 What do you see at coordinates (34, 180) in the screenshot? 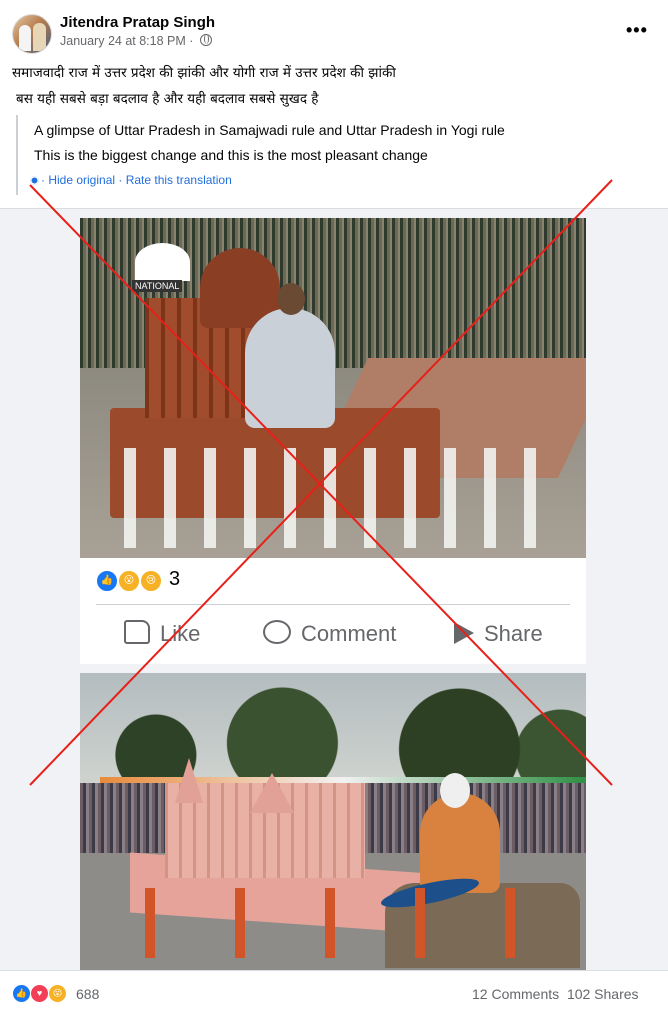
I see `gear-icon` at bounding box center [34, 180].